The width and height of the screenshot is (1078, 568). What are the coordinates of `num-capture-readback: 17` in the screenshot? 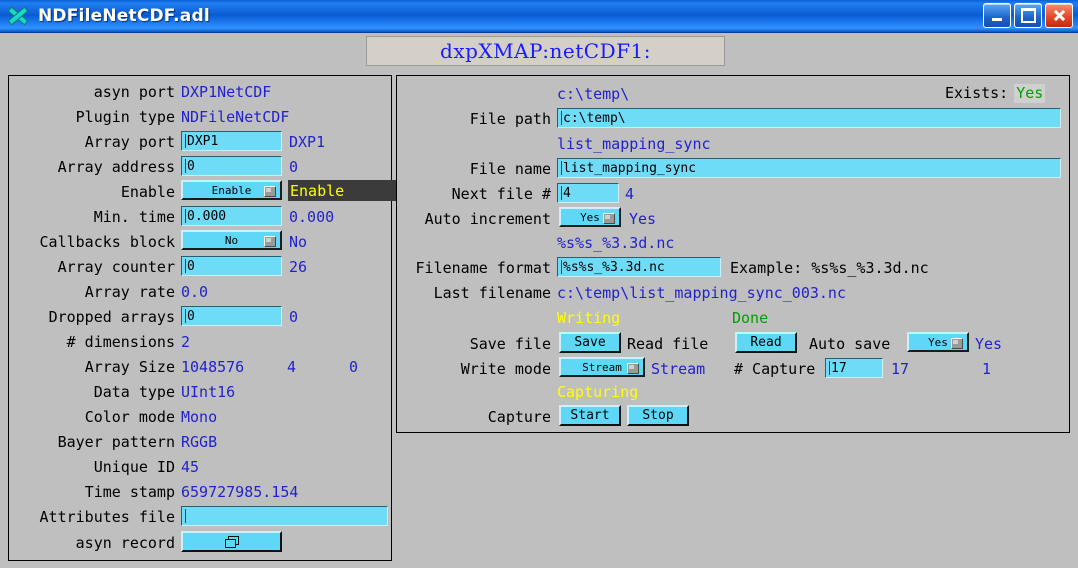 It's located at (900, 369).